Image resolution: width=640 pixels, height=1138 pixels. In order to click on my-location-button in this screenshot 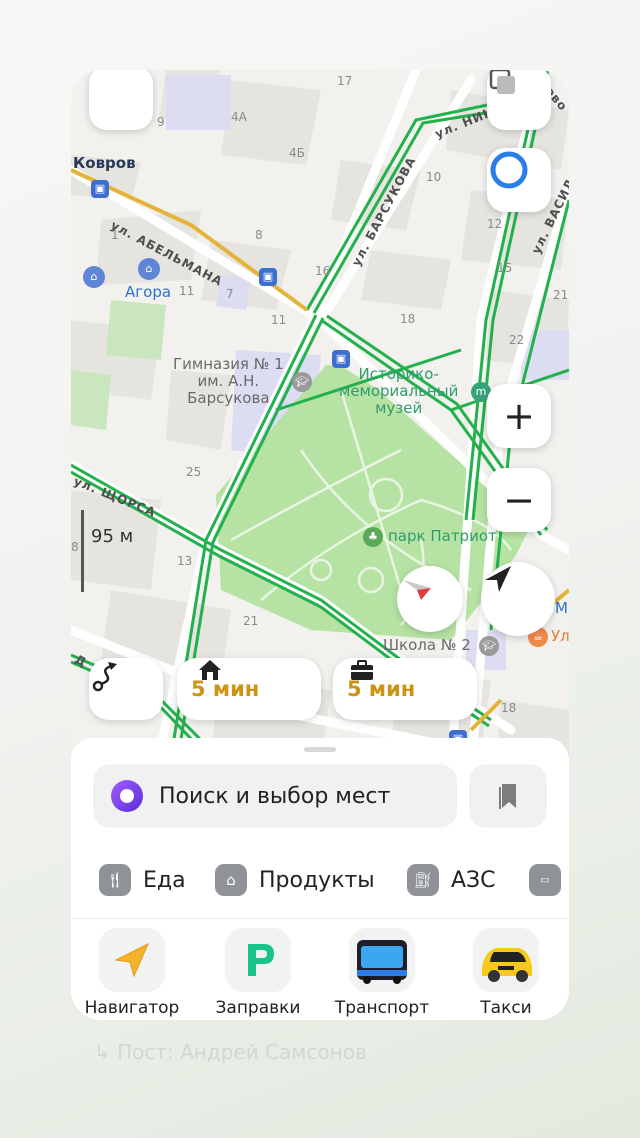, I will do `click(518, 599)`.